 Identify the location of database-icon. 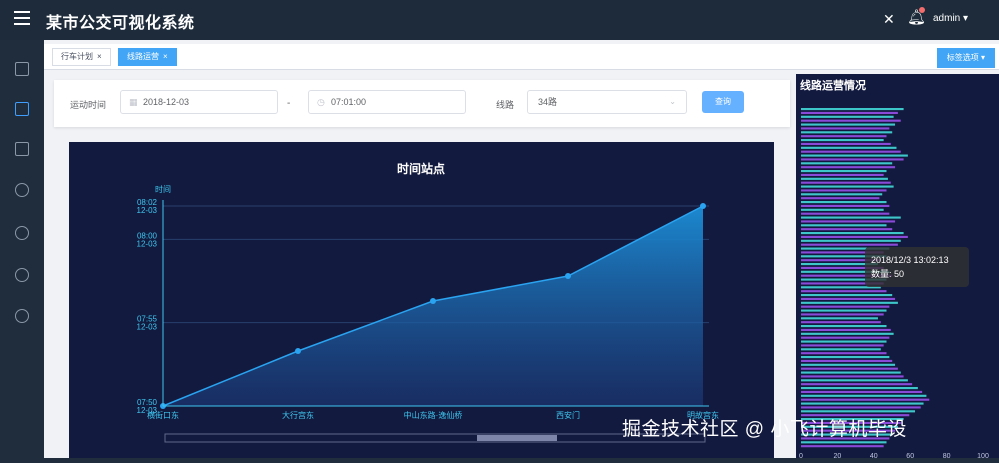
(22, 149).